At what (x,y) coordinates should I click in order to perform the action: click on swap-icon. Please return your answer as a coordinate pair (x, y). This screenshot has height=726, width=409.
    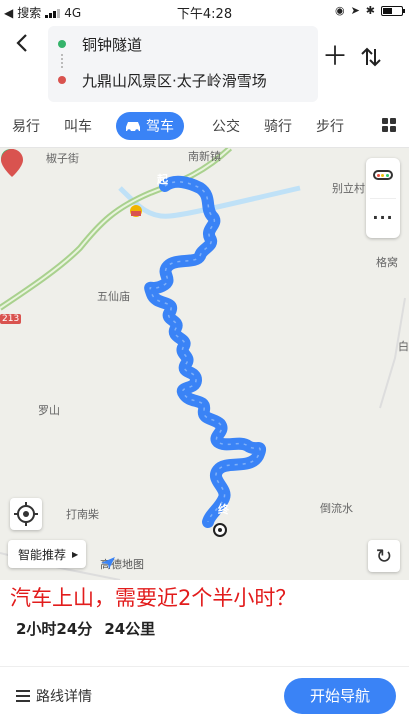
    Looking at the image, I should click on (371, 57).